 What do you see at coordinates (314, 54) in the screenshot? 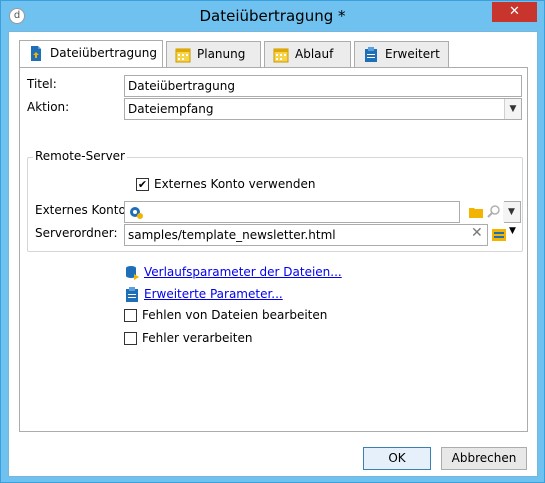
I see `tab-label: Ablauf` at bounding box center [314, 54].